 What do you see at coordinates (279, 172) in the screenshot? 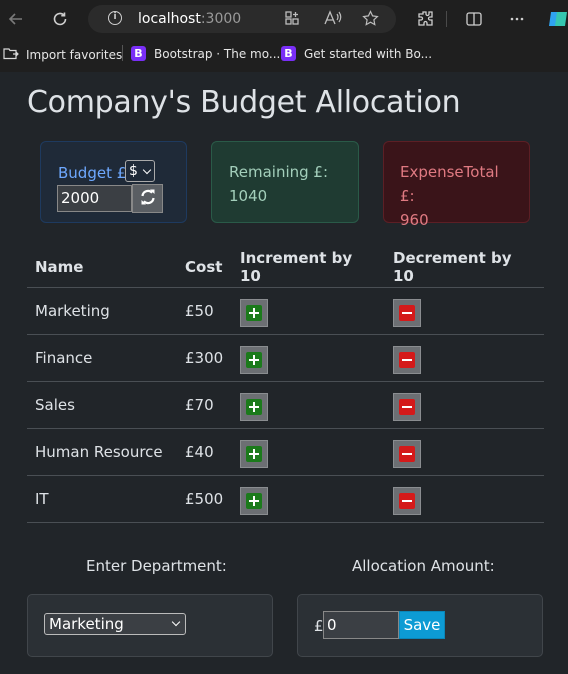
I see `remaining-label: Remaining £:` at bounding box center [279, 172].